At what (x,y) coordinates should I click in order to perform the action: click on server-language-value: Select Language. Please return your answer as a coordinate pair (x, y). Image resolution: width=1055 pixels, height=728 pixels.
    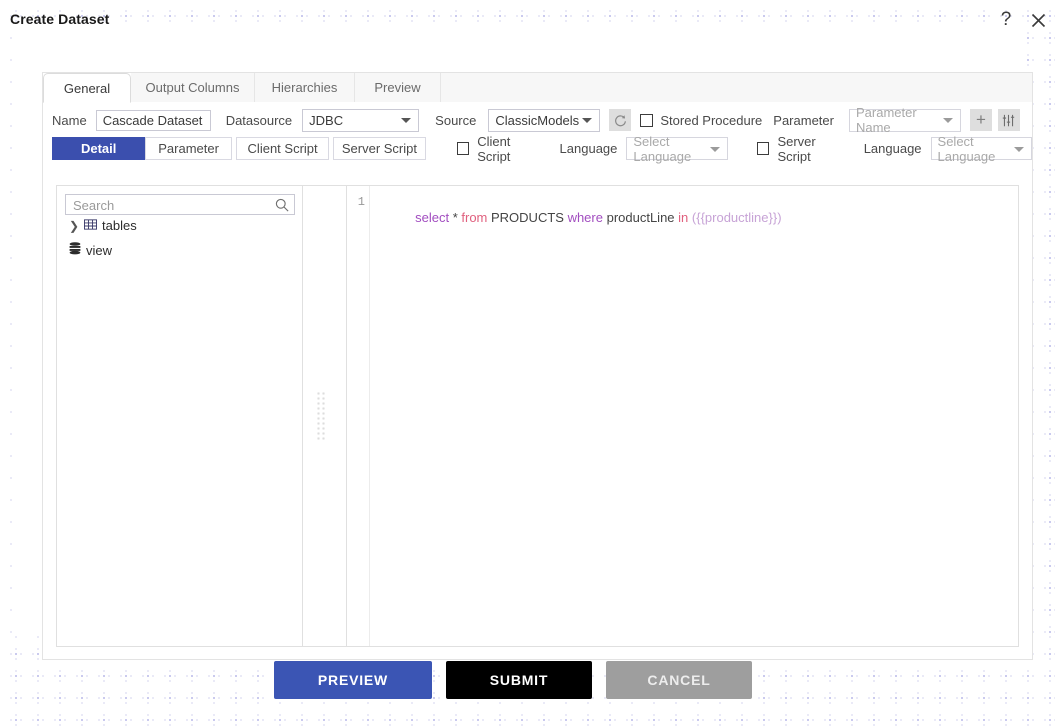
    Looking at the image, I should click on (966, 148).